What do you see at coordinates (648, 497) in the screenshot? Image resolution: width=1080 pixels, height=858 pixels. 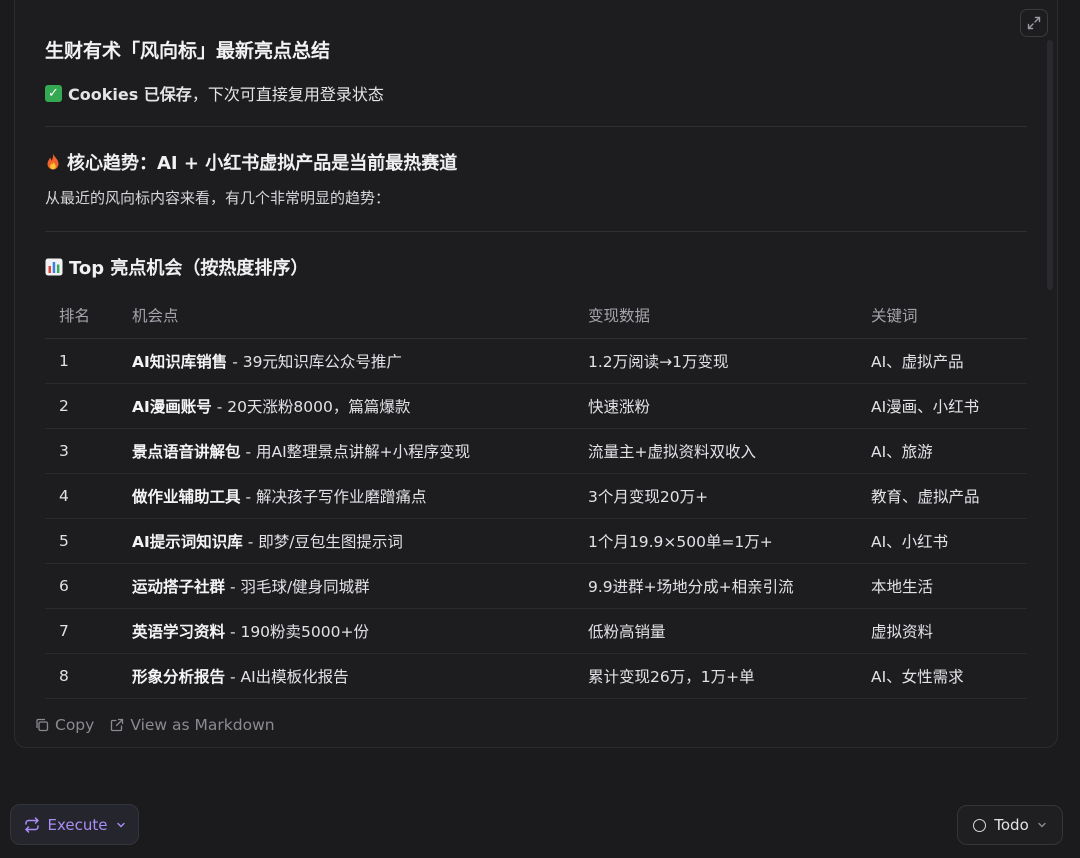 I see `cell-monetization: 3个月变现20万+` at bounding box center [648, 497].